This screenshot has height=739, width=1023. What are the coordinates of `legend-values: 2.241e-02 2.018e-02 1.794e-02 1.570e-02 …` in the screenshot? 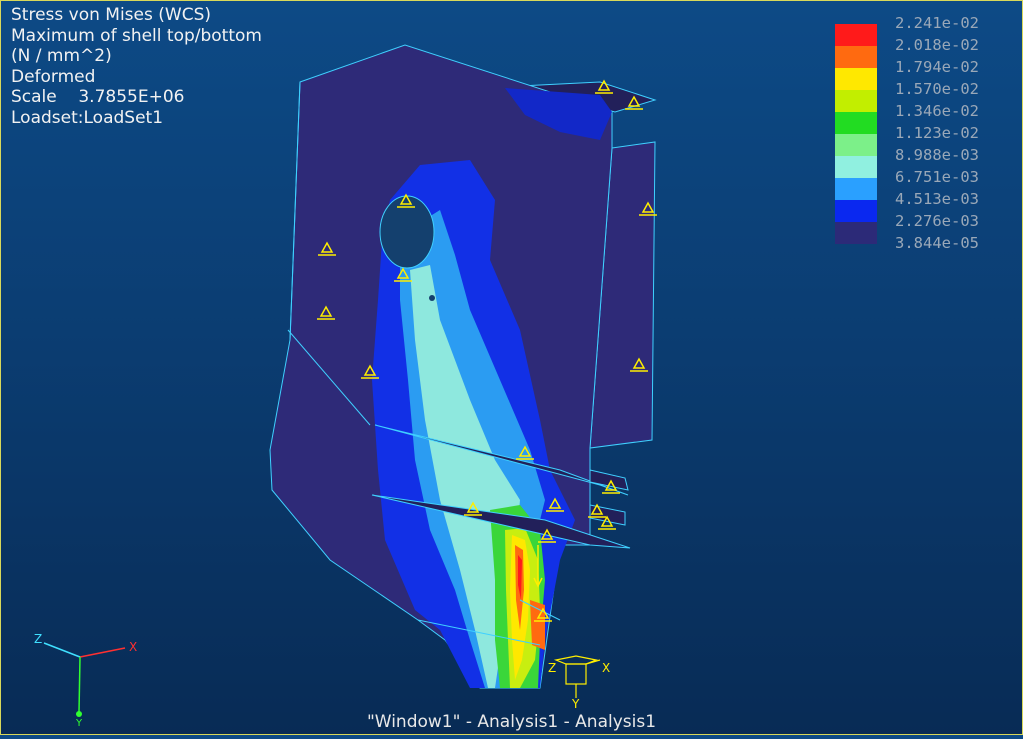 It's located at (937, 133).